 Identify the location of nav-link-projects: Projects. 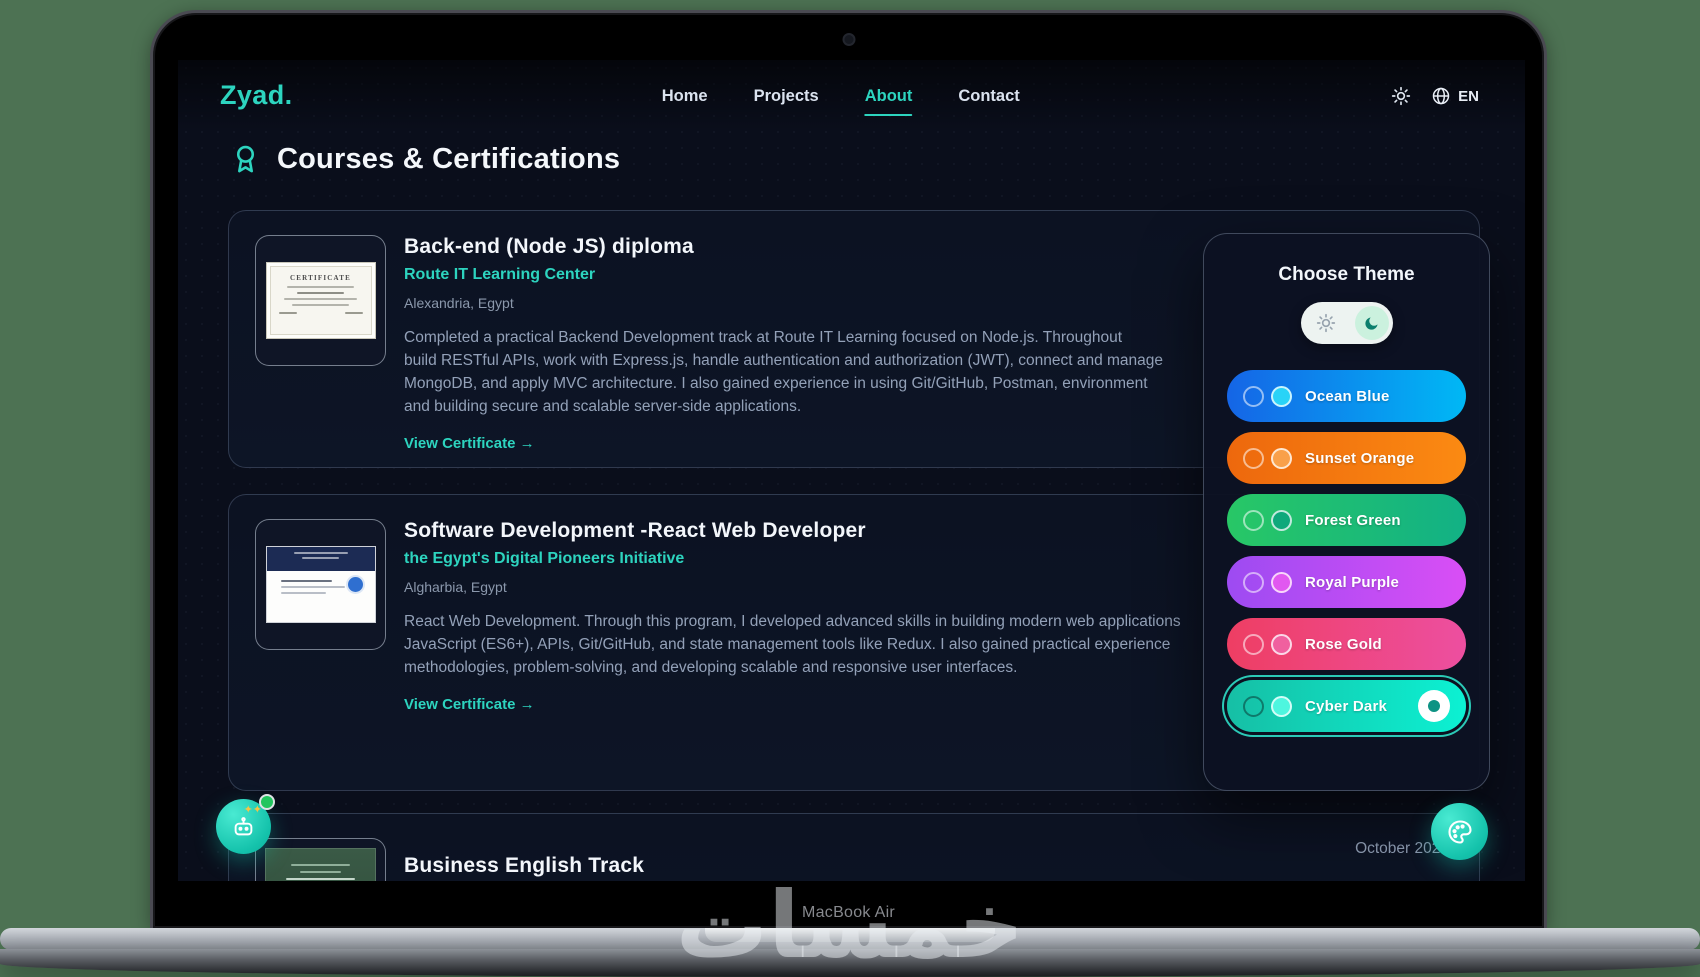
(786, 96).